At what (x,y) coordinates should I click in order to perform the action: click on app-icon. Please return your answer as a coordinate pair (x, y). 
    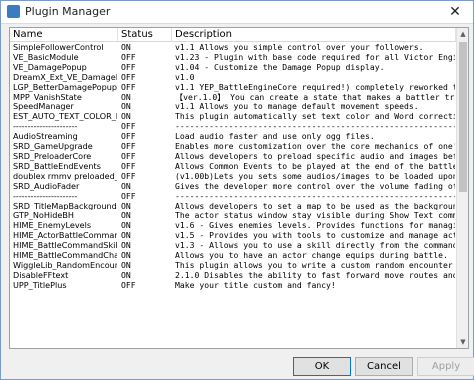
    Looking at the image, I should click on (13, 11).